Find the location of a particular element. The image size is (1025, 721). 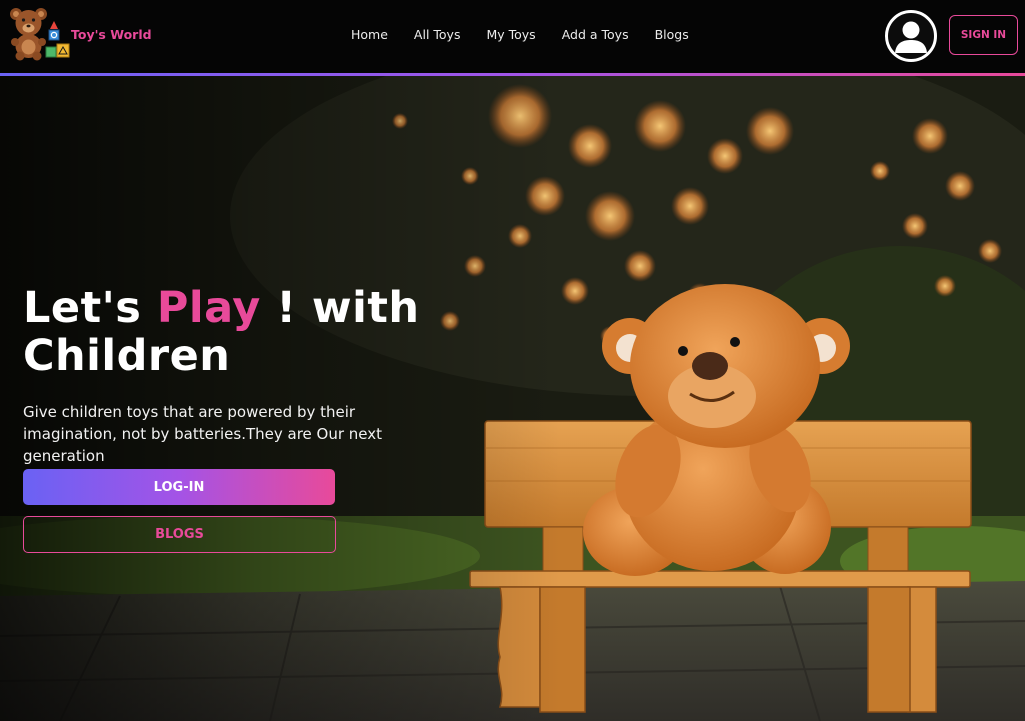

brand-name: Toy's World is located at coordinates (111, 34).